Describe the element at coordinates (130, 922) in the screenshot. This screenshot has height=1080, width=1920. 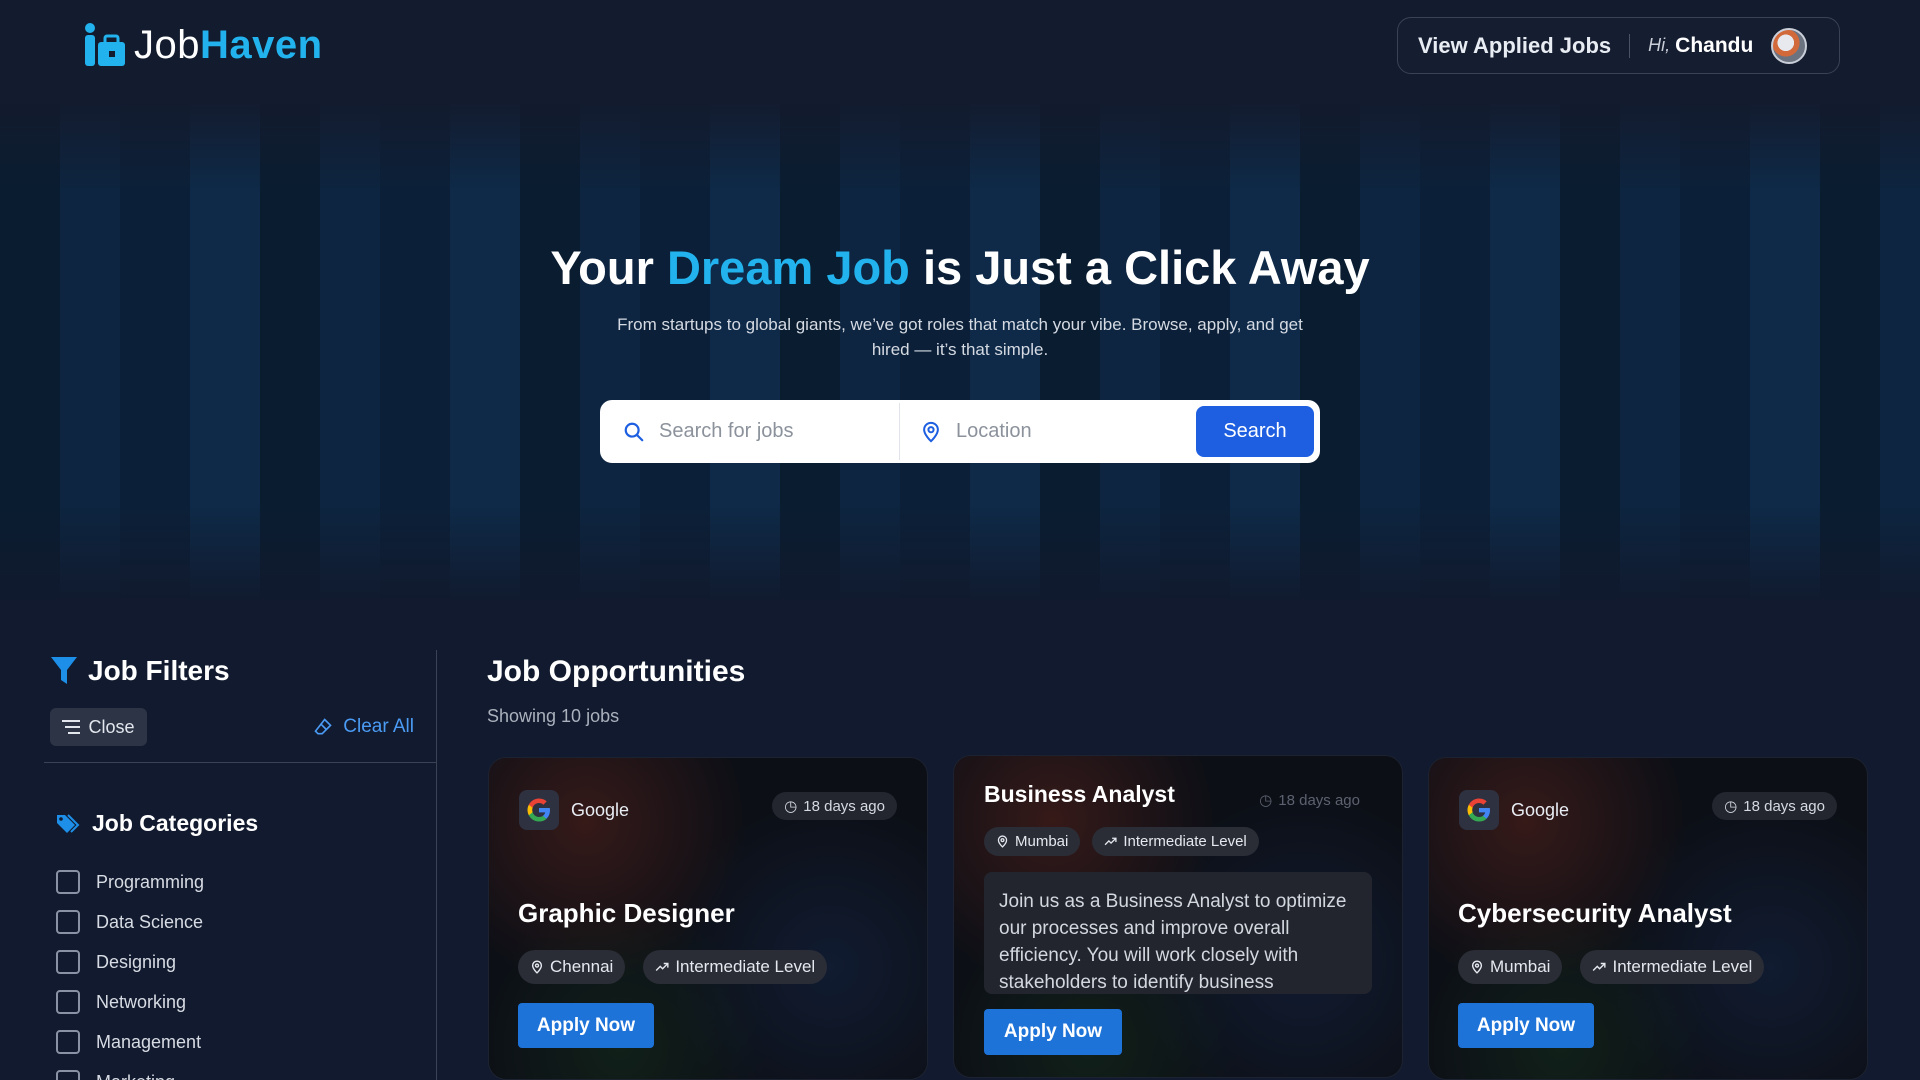
I see `category-item-data-science: Data Science` at that location.